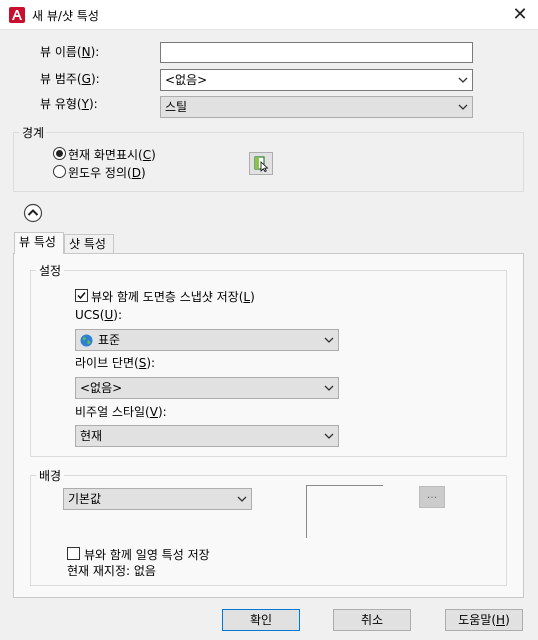 This screenshot has height=640, width=538. I want to click on background-preview, so click(344, 511).